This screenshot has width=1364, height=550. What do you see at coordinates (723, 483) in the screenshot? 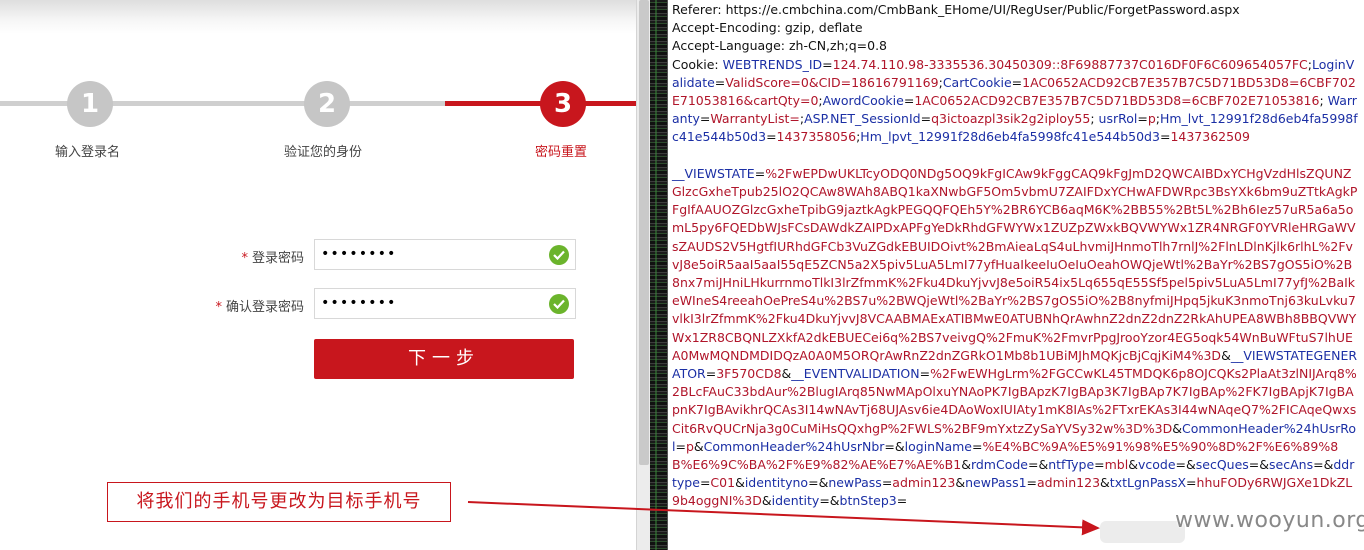
I see `param-value: C01` at bounding box center [723, 483].